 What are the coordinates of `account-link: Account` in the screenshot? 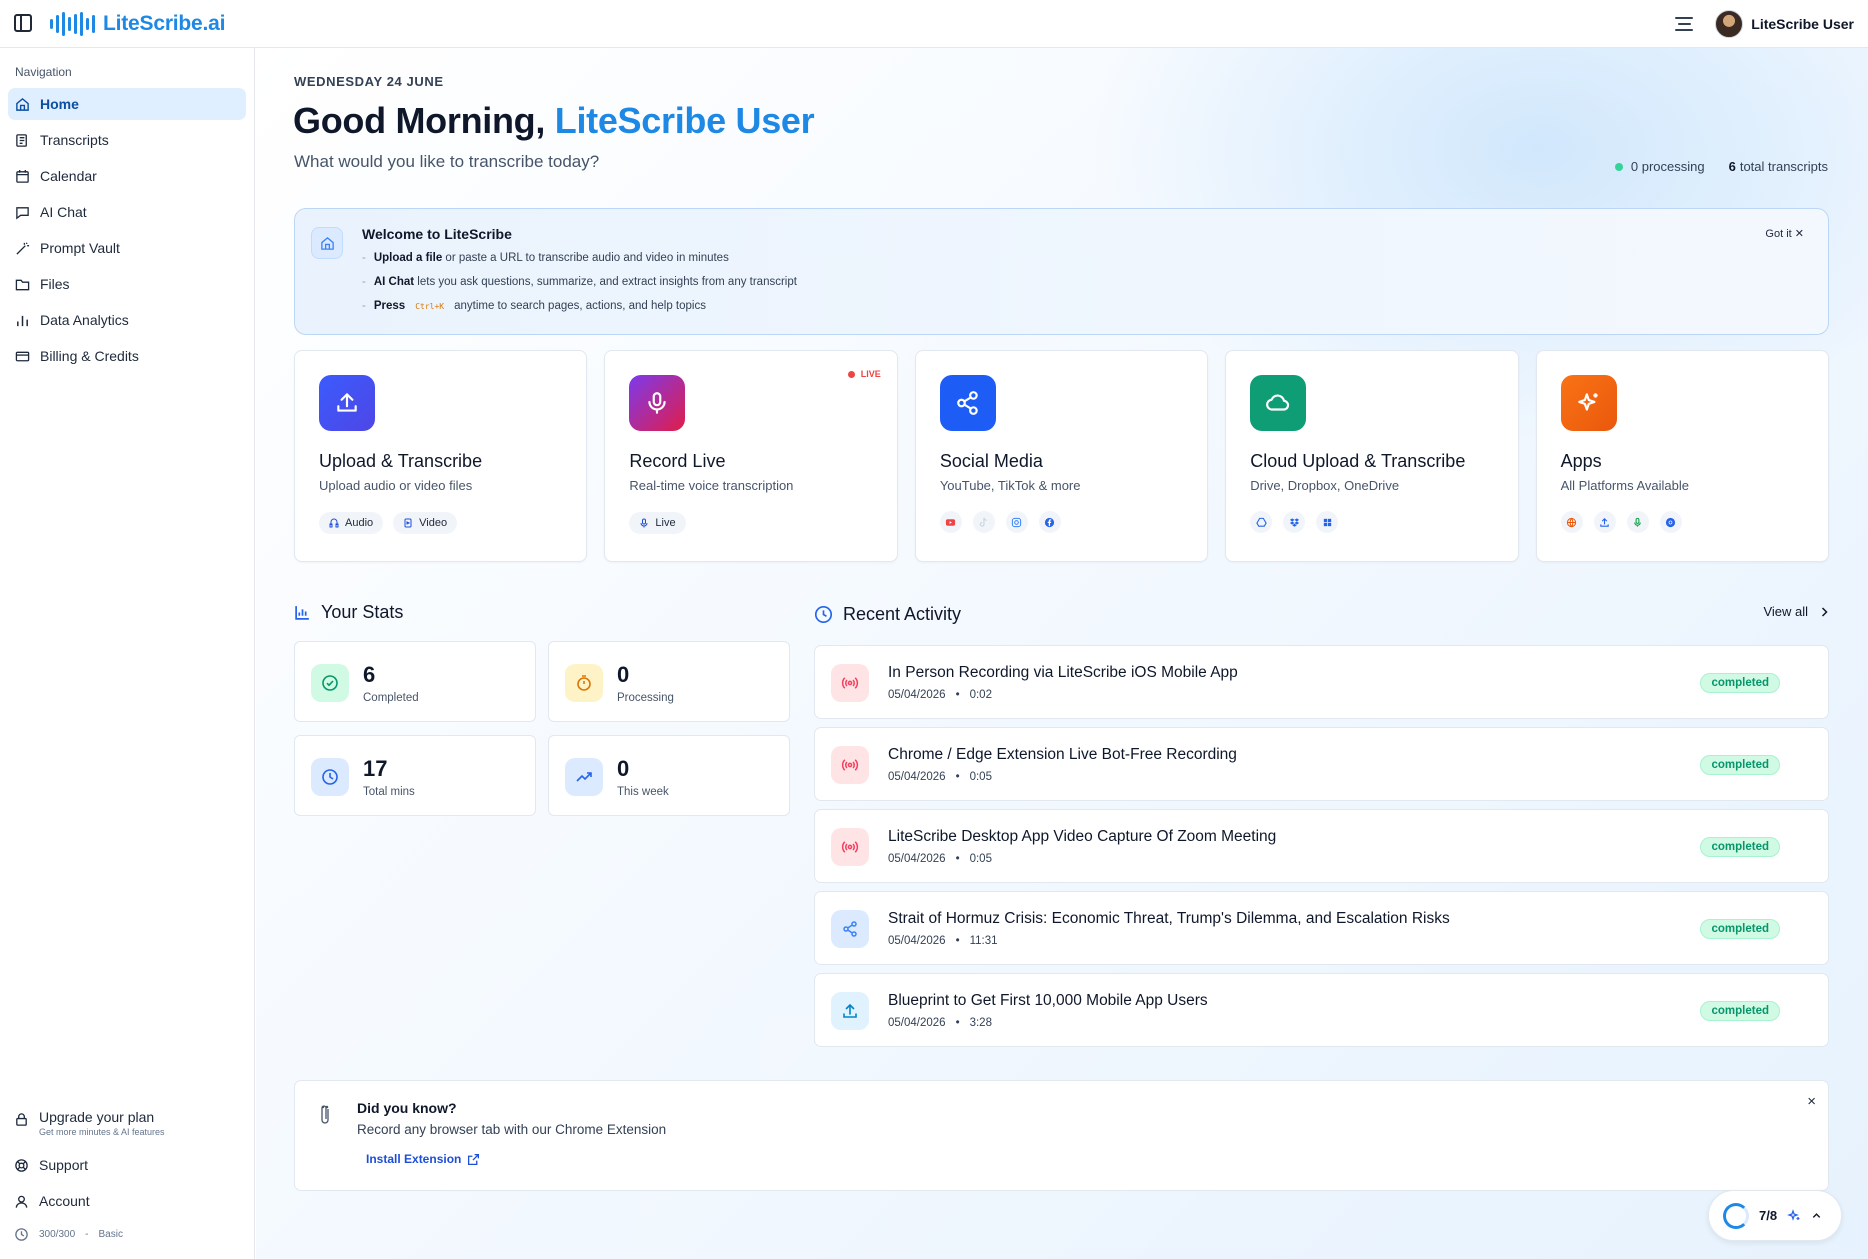 It's located at (127, 1201).